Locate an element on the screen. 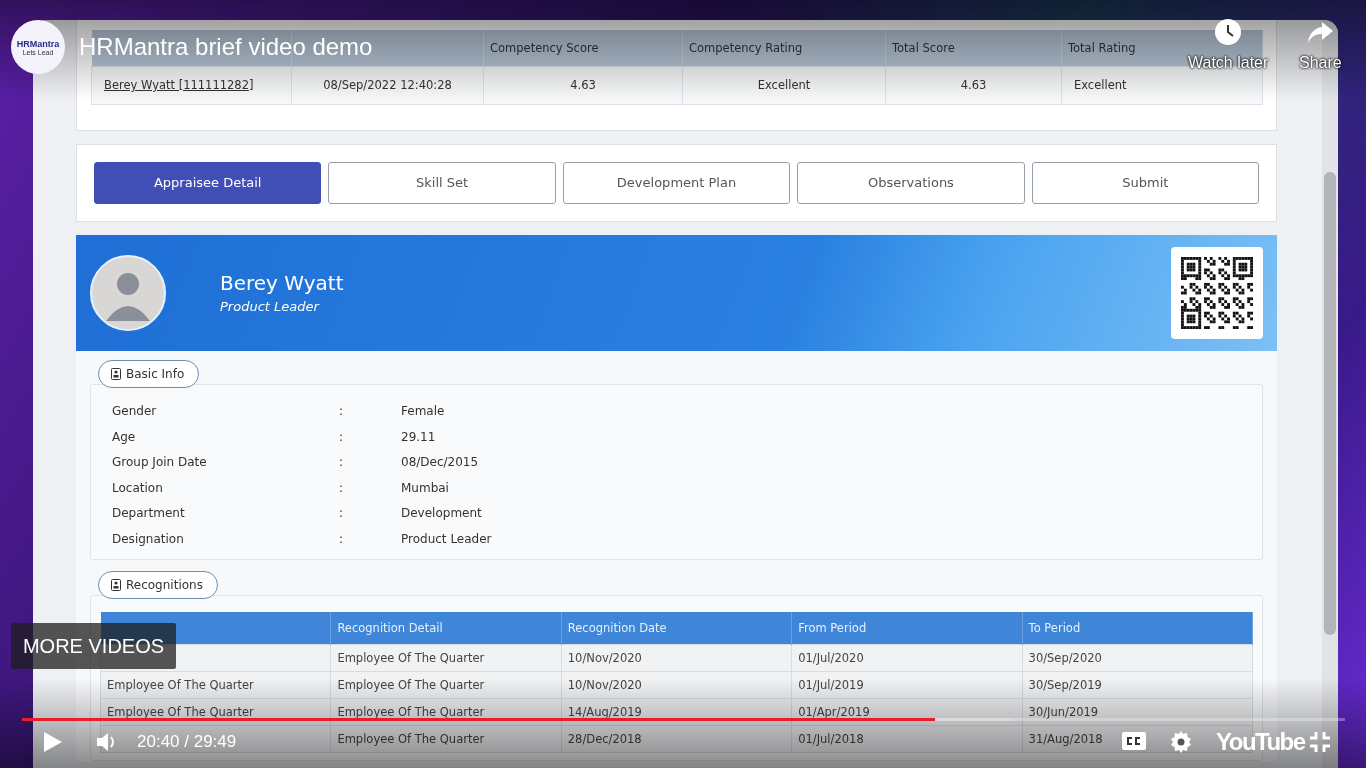 This screenshot has height=768, width=1366. tab: Submit is located at coordinates (1145, 182).